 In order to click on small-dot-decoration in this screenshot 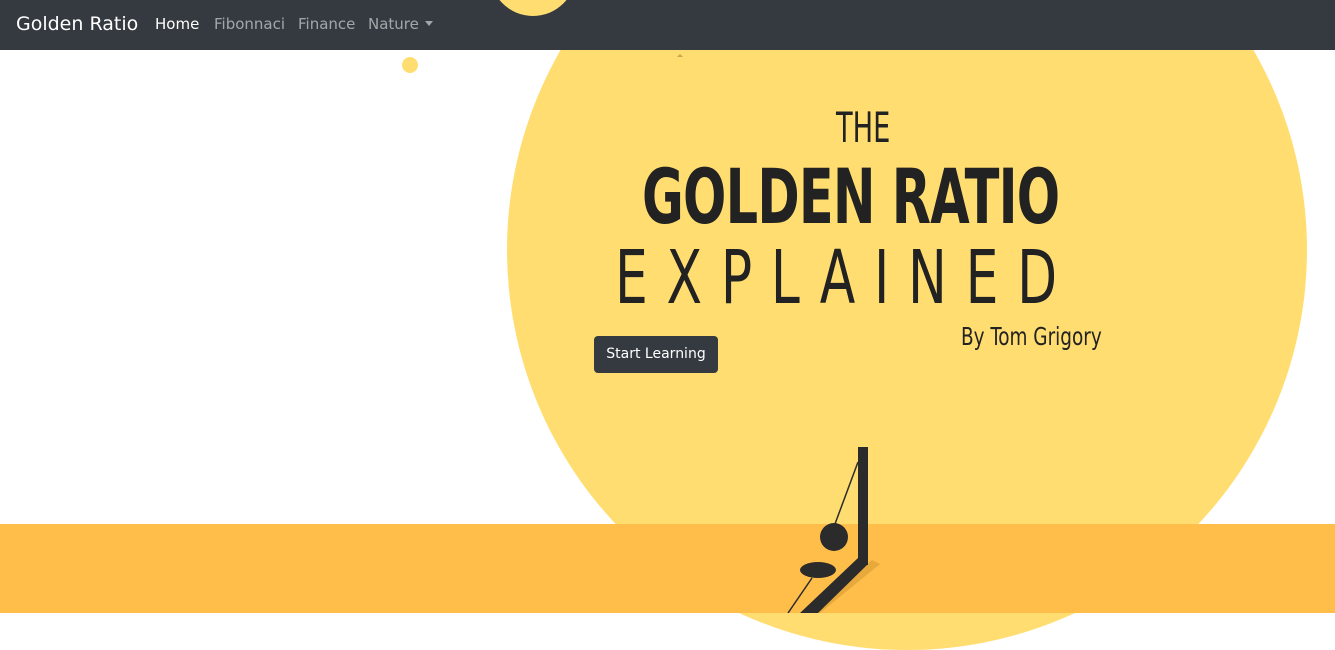, I will do `click(410, 65)`.